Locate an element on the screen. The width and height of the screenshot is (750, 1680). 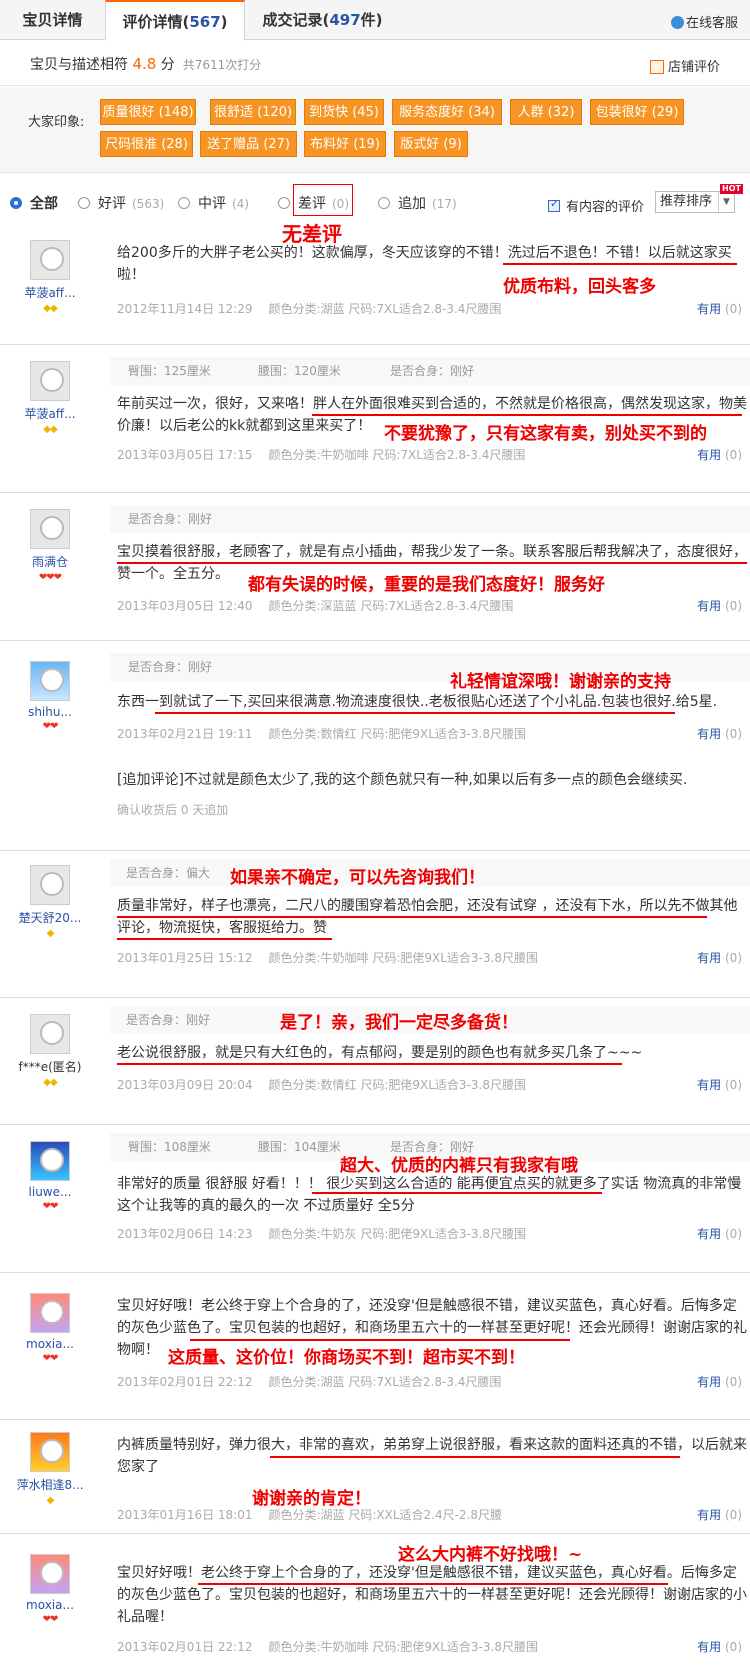
sort-select: 推荐排序 ▼ is located at coordinates (695, 202).